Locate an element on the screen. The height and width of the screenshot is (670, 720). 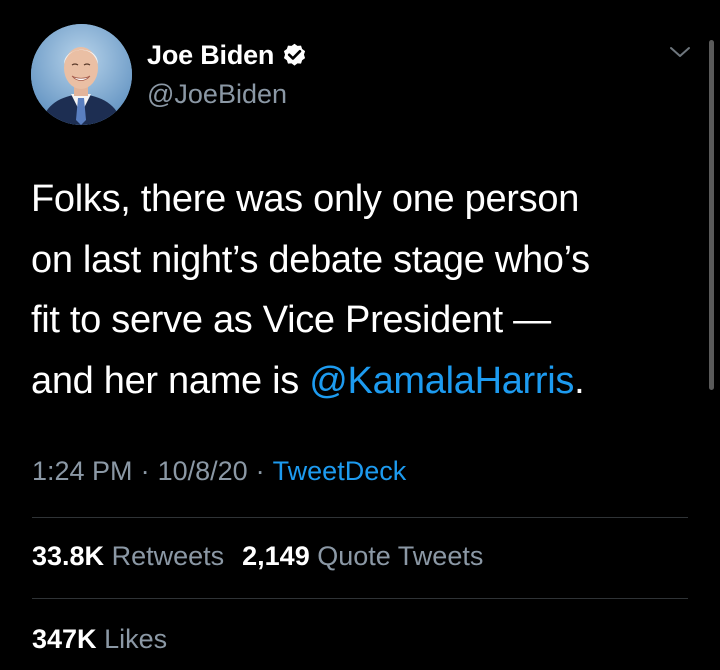
tweet-time: 1:24 PM is located at coordinates (82, 471).